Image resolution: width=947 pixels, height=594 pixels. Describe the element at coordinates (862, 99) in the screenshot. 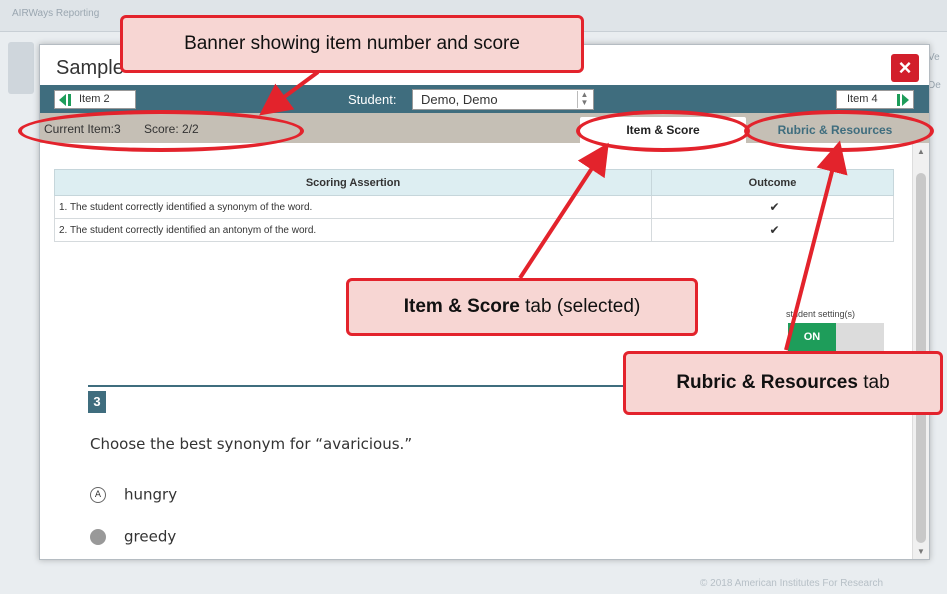

I see `next-item-label: Item 4` at that location.